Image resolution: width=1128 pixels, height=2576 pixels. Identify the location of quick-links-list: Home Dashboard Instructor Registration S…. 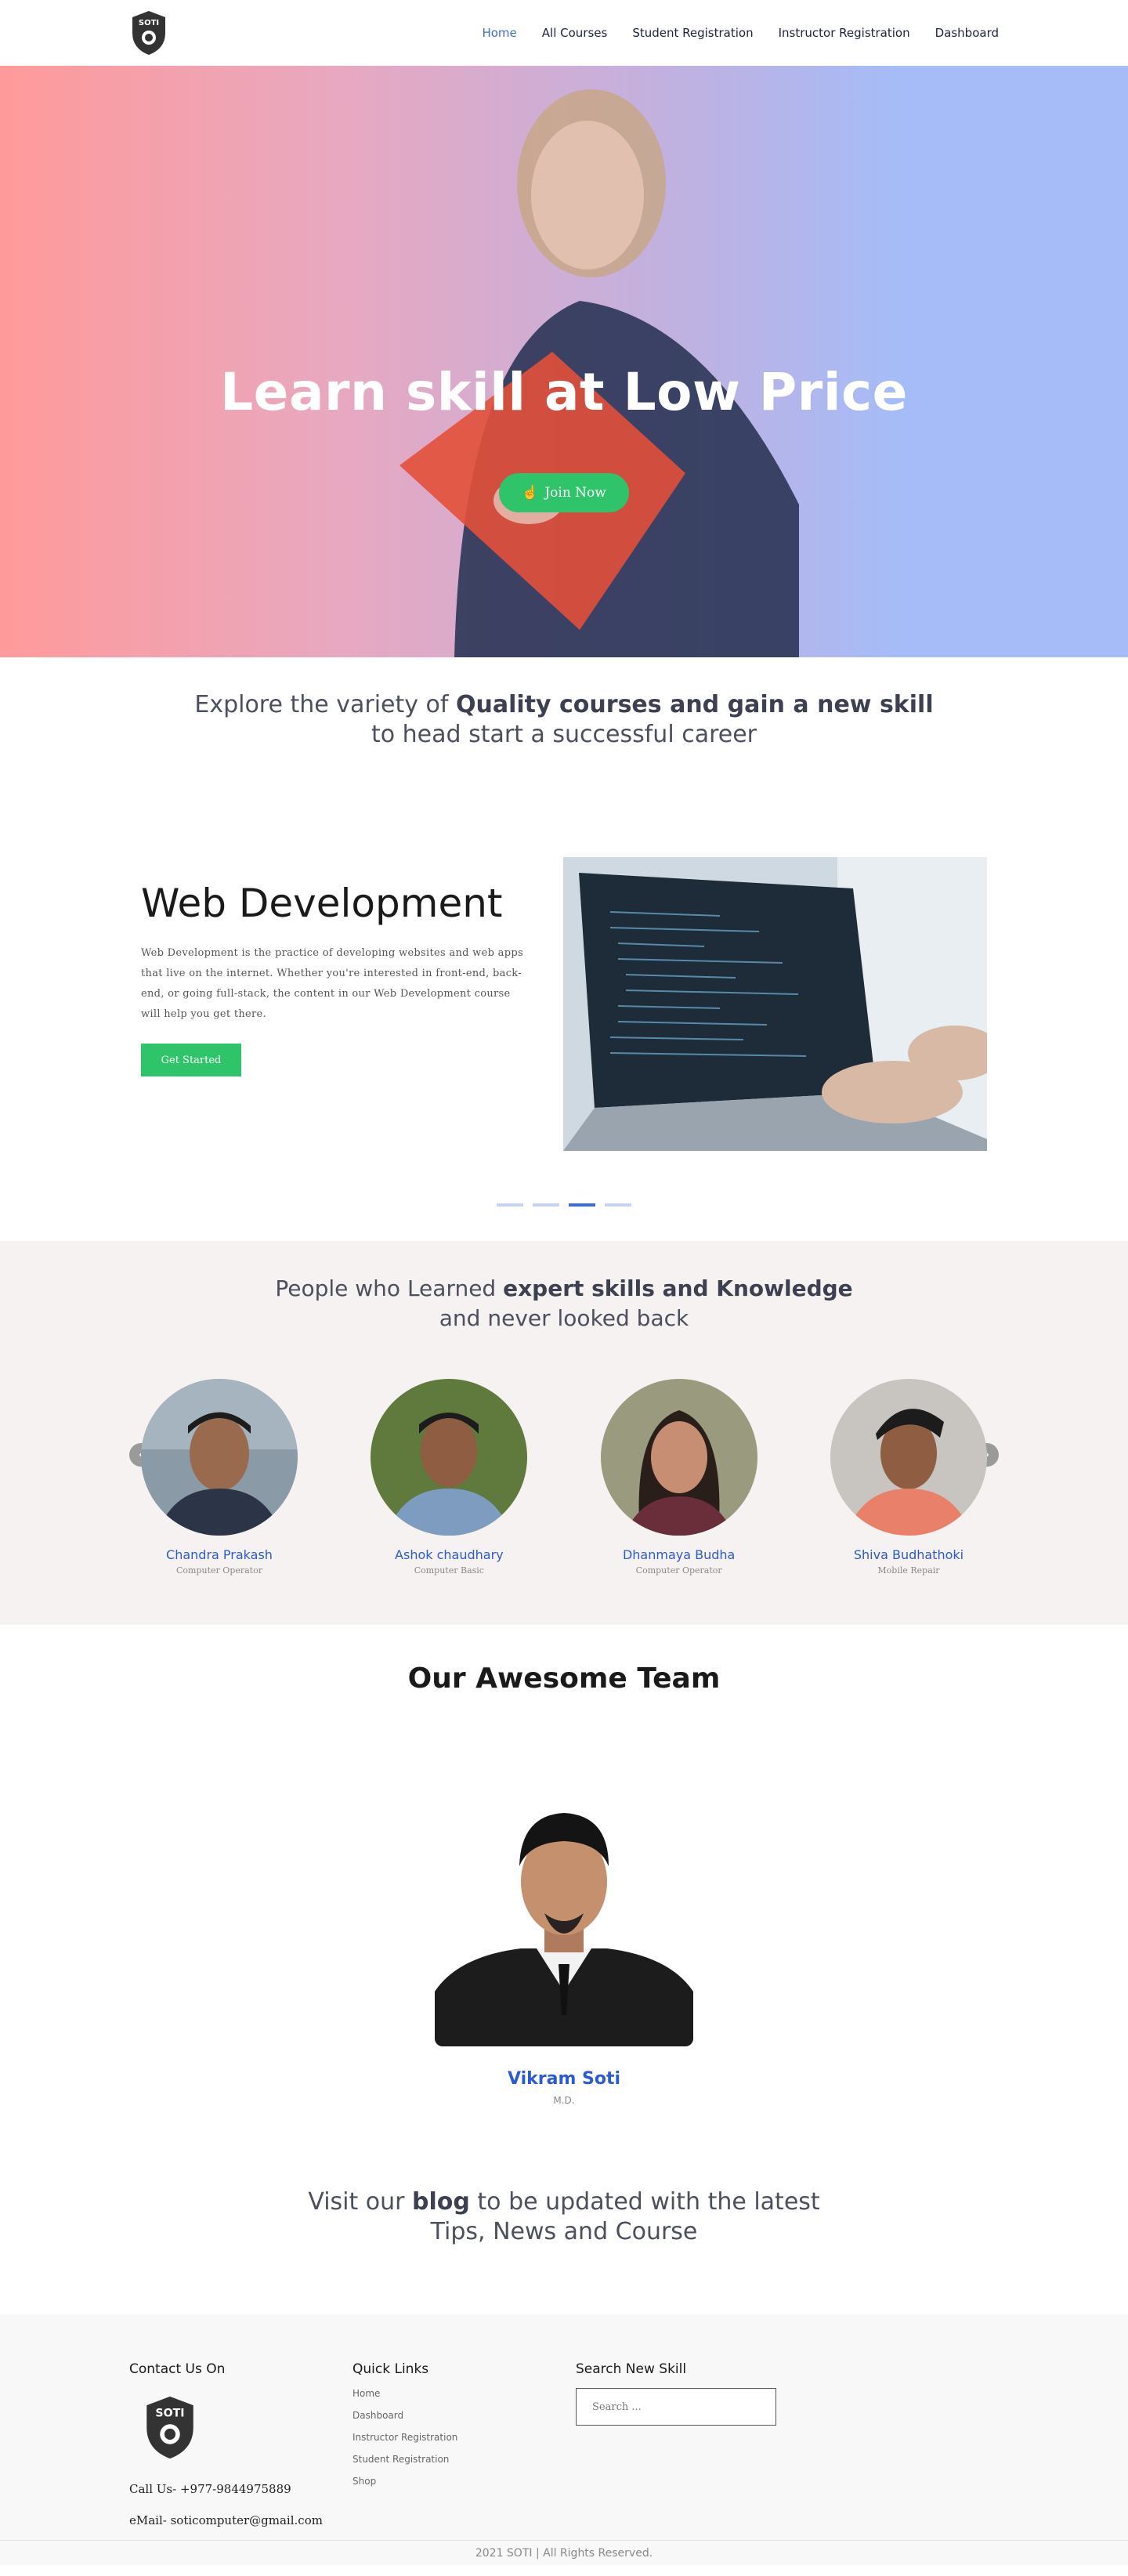
(405, 2437).